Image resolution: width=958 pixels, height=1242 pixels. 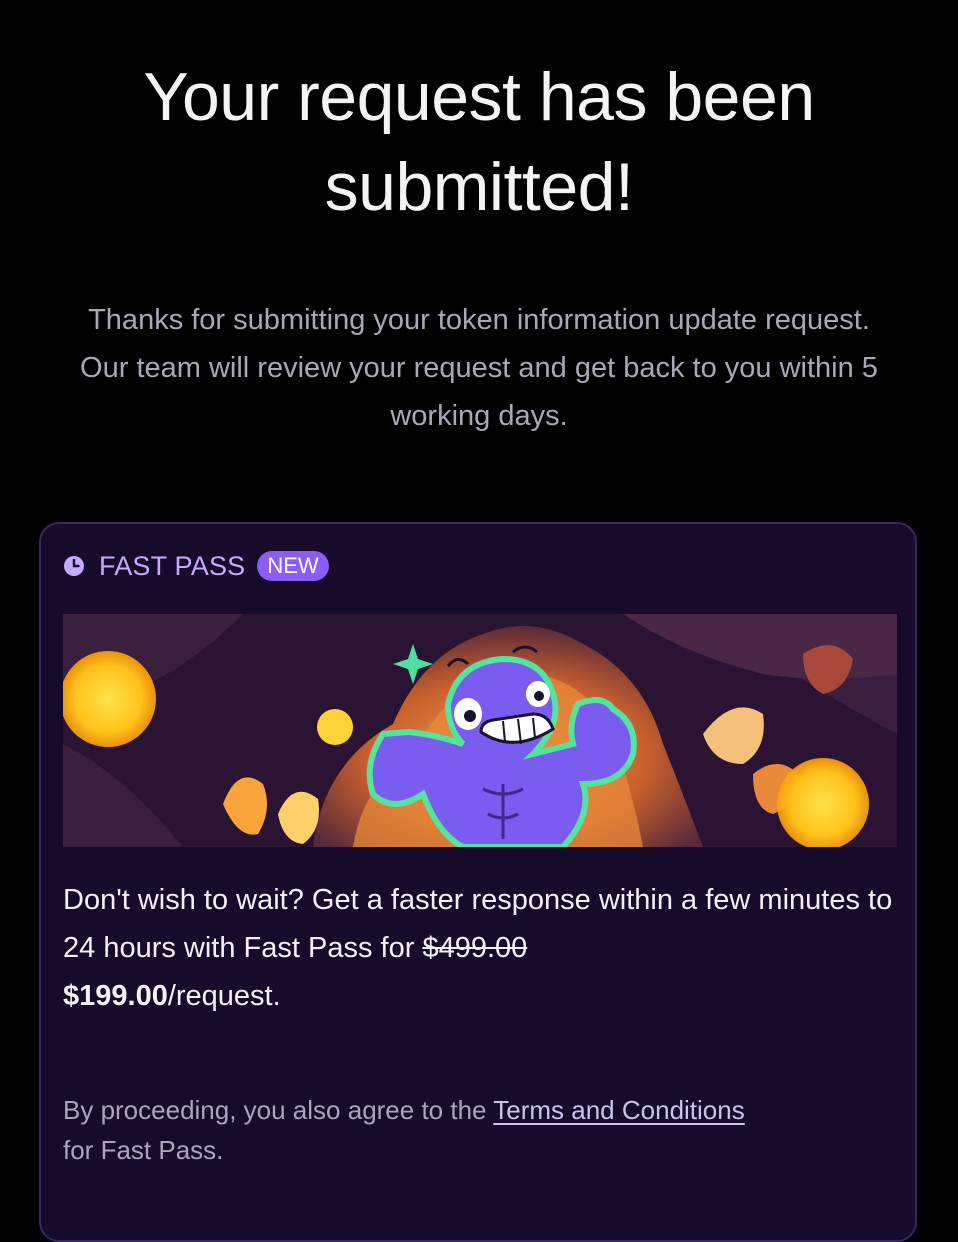 What do you see at coordinates (293, 566) in the screenshot?
I see `new-badge: NEW` at bounding box center [293, 566].